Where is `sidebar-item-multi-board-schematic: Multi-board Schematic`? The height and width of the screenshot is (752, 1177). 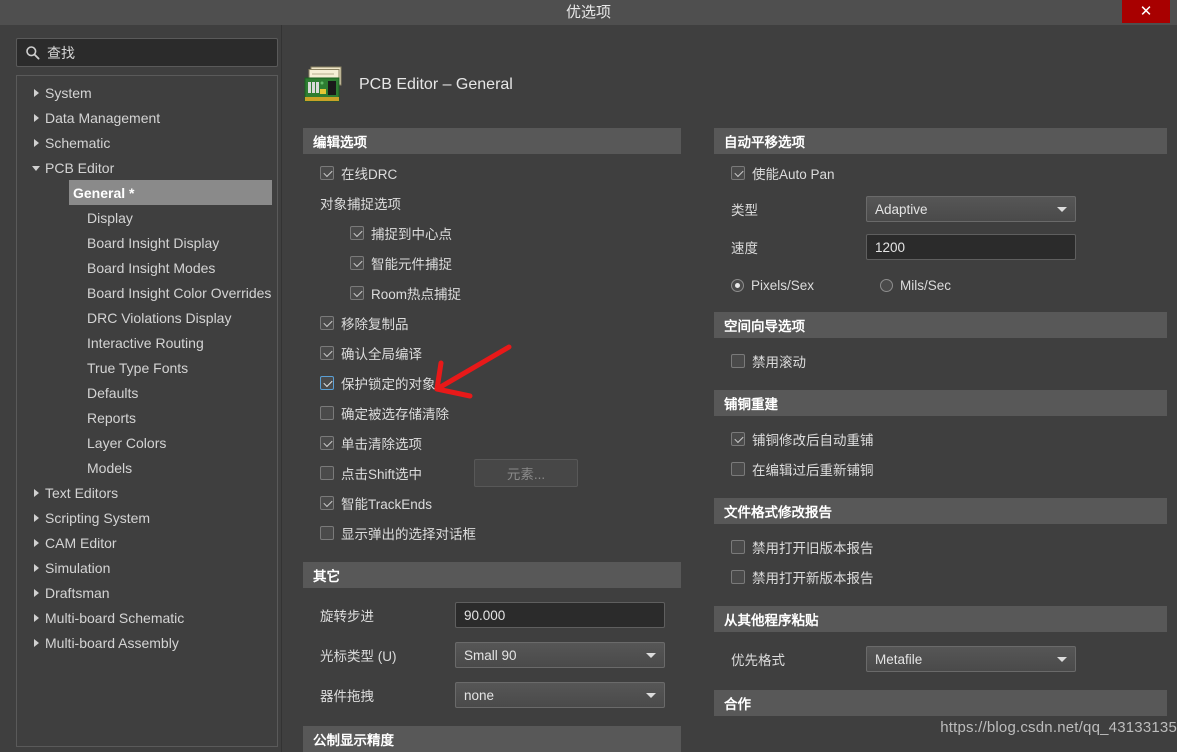 sidebar-item-multi-board-schematic: Multi-board Schematic is located at coordinates (147, 617).